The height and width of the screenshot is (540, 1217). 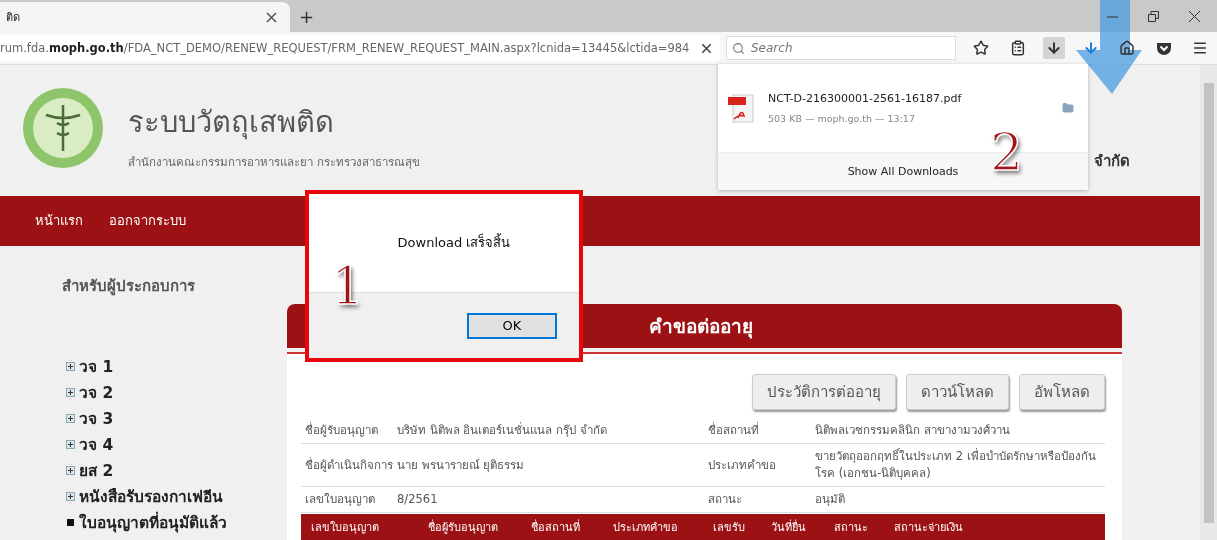 What do you see at coordinates (129, 287) in the screenshot?
I see `sidebar-heading: สำหรับผู้ประกอบการ` at bounding box center [129, 287].